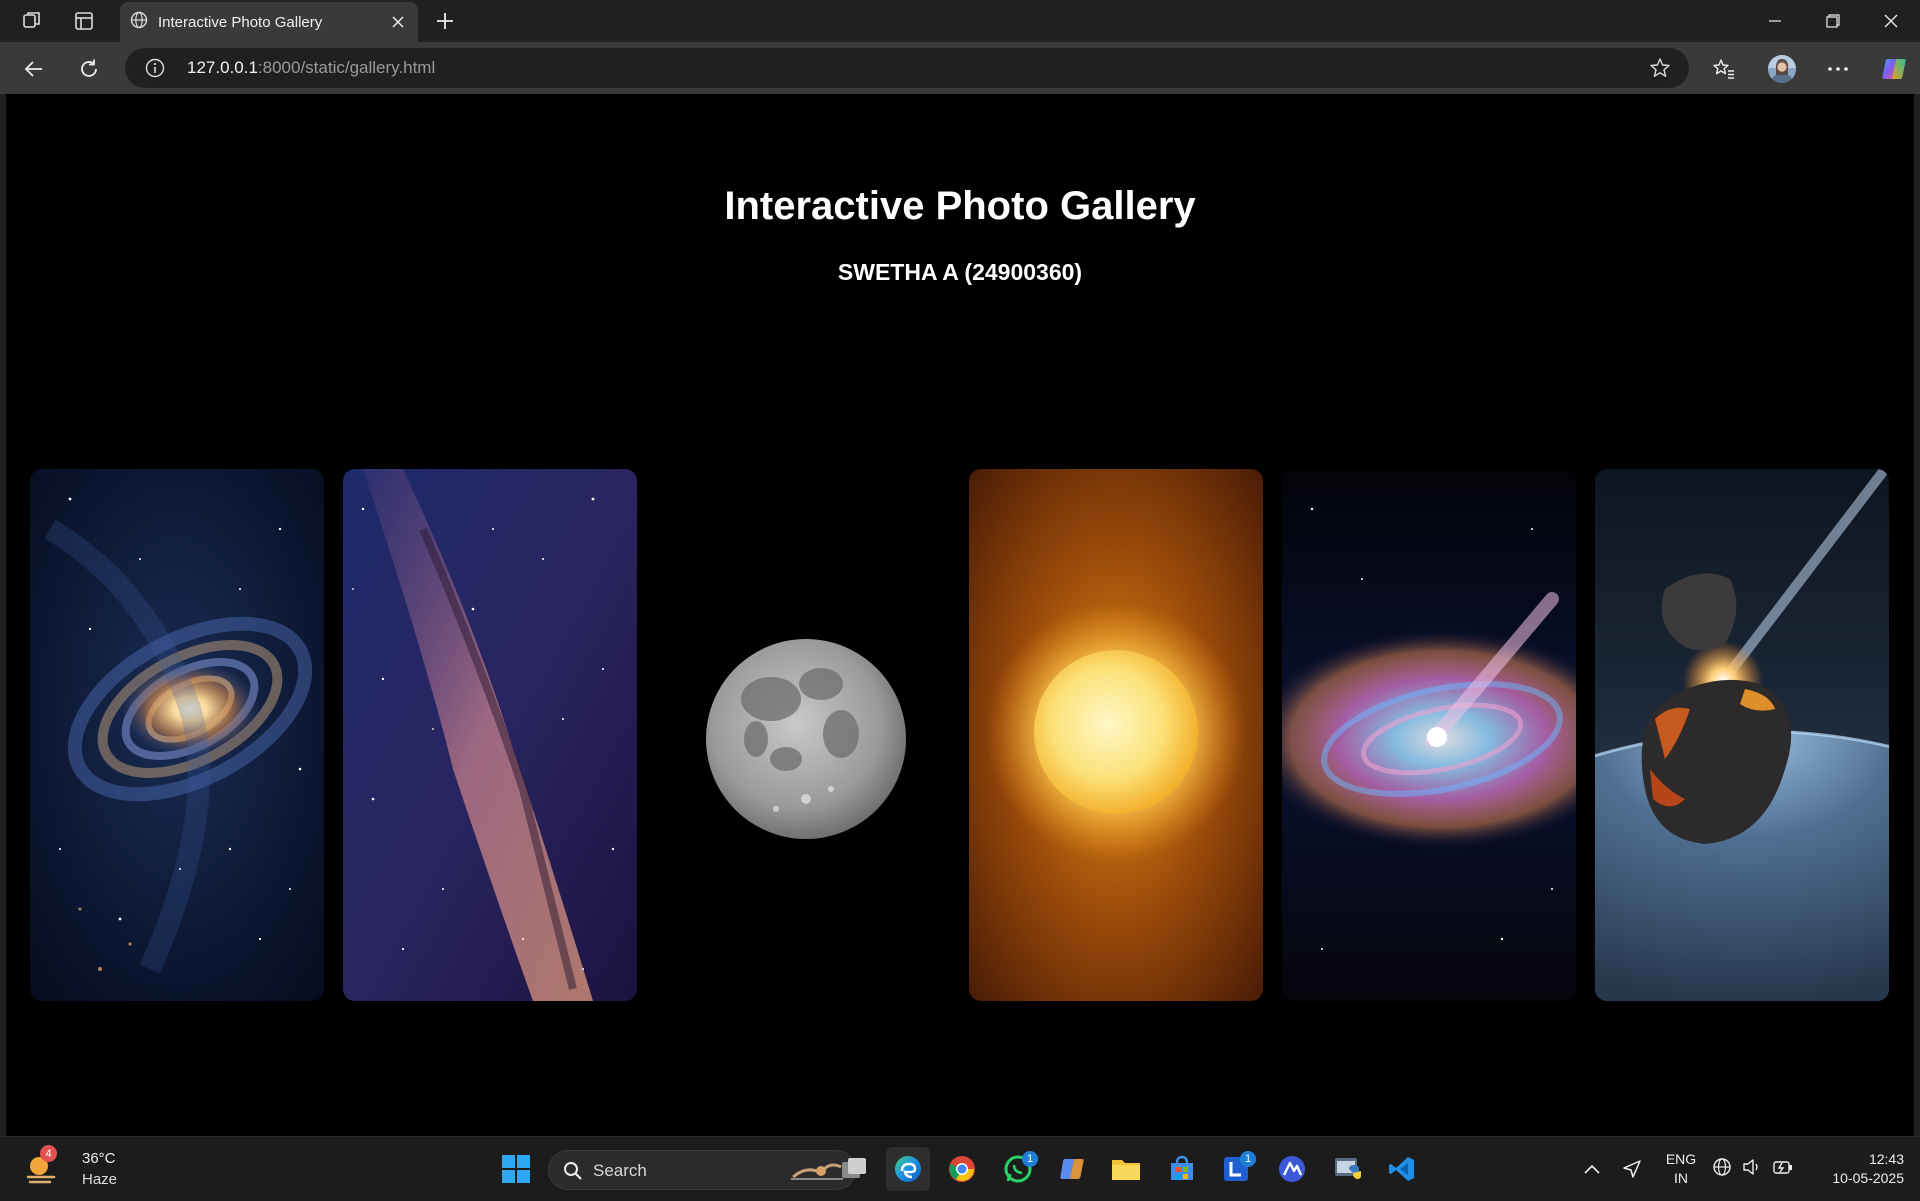 This screenshot has height=1201, width=1920. Describe the element at coordinates (1838, 69) in the screenshot. I see `more-options-icon` at that location.